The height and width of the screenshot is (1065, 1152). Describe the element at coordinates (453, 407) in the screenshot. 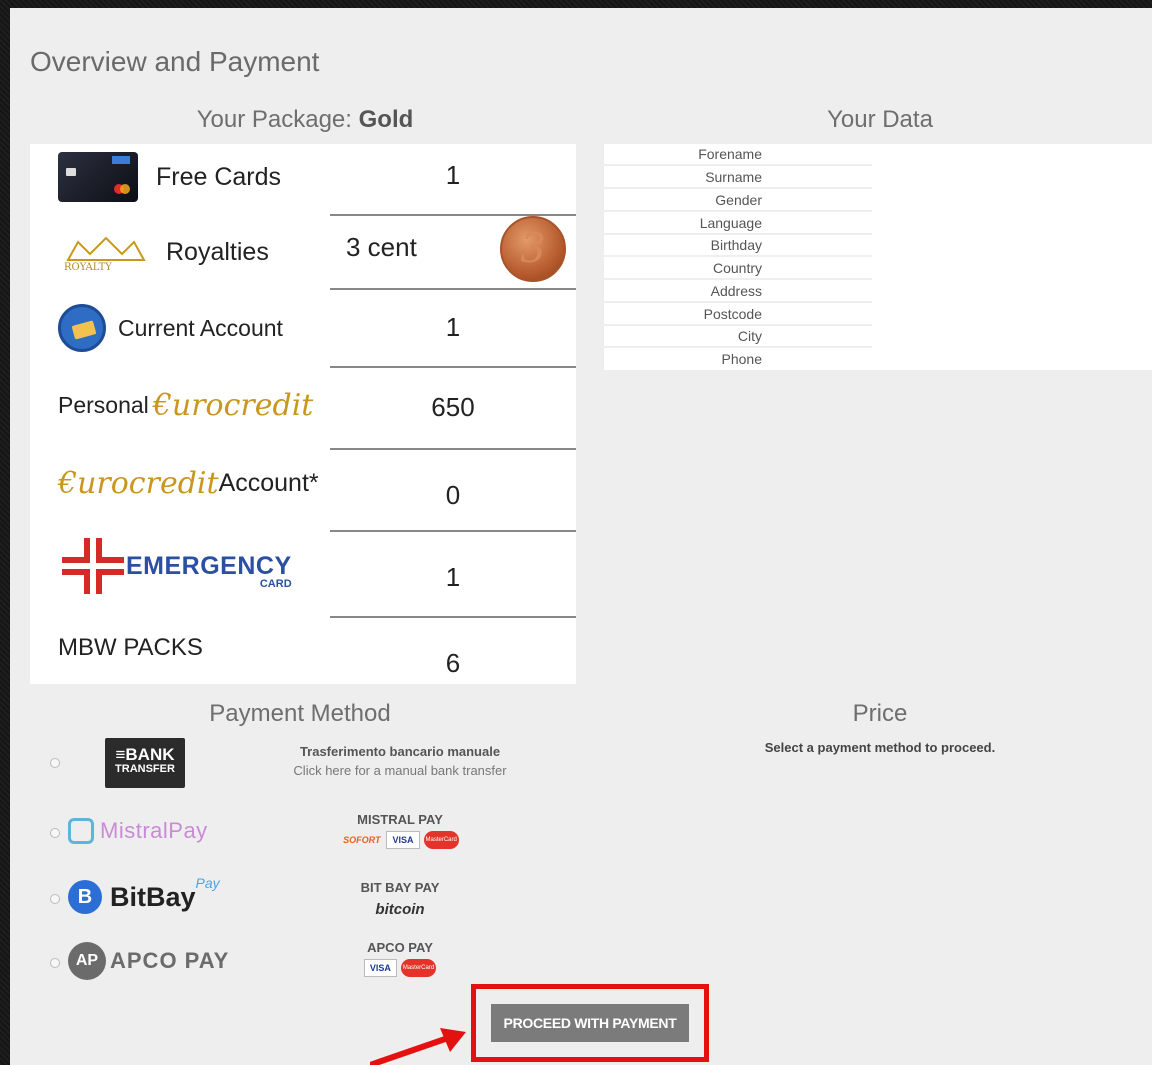

I see `personal-eurocredit-value: 650` at that location.